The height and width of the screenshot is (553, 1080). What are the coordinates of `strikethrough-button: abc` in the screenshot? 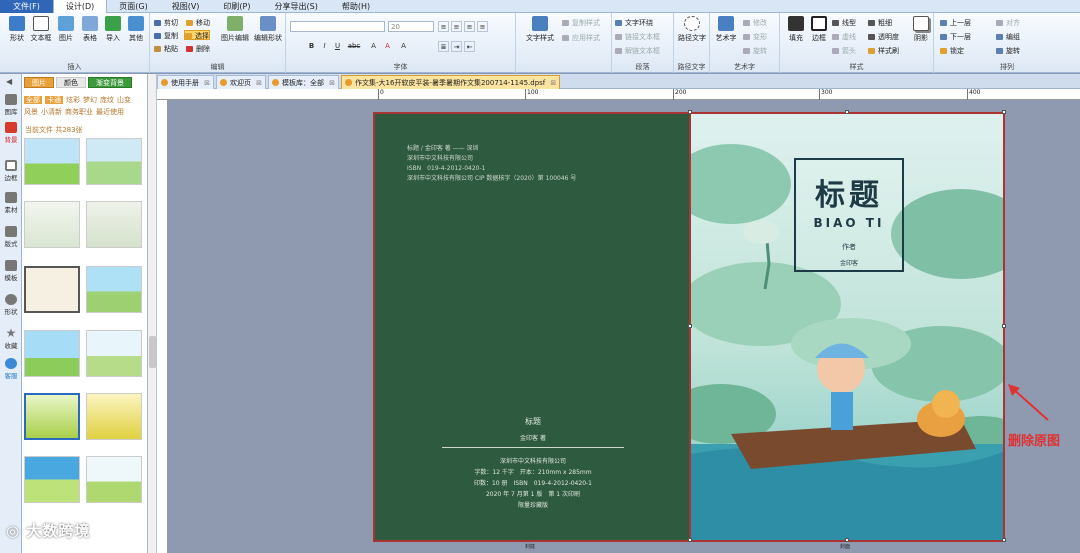 It's located at (354, 46).